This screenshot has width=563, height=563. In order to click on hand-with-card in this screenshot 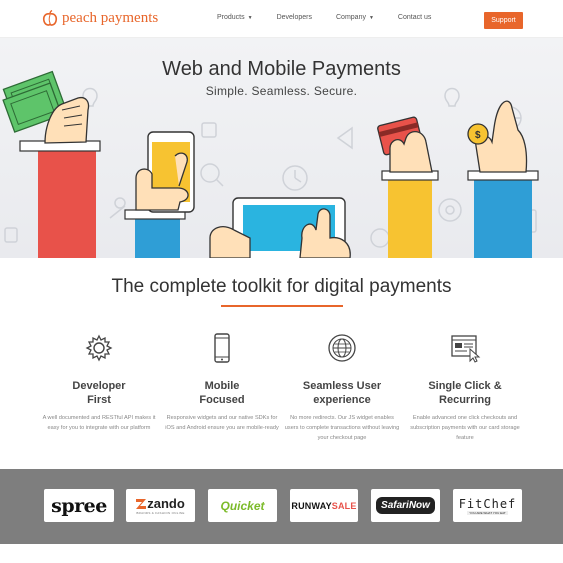, I will do `click(408, 187)`.